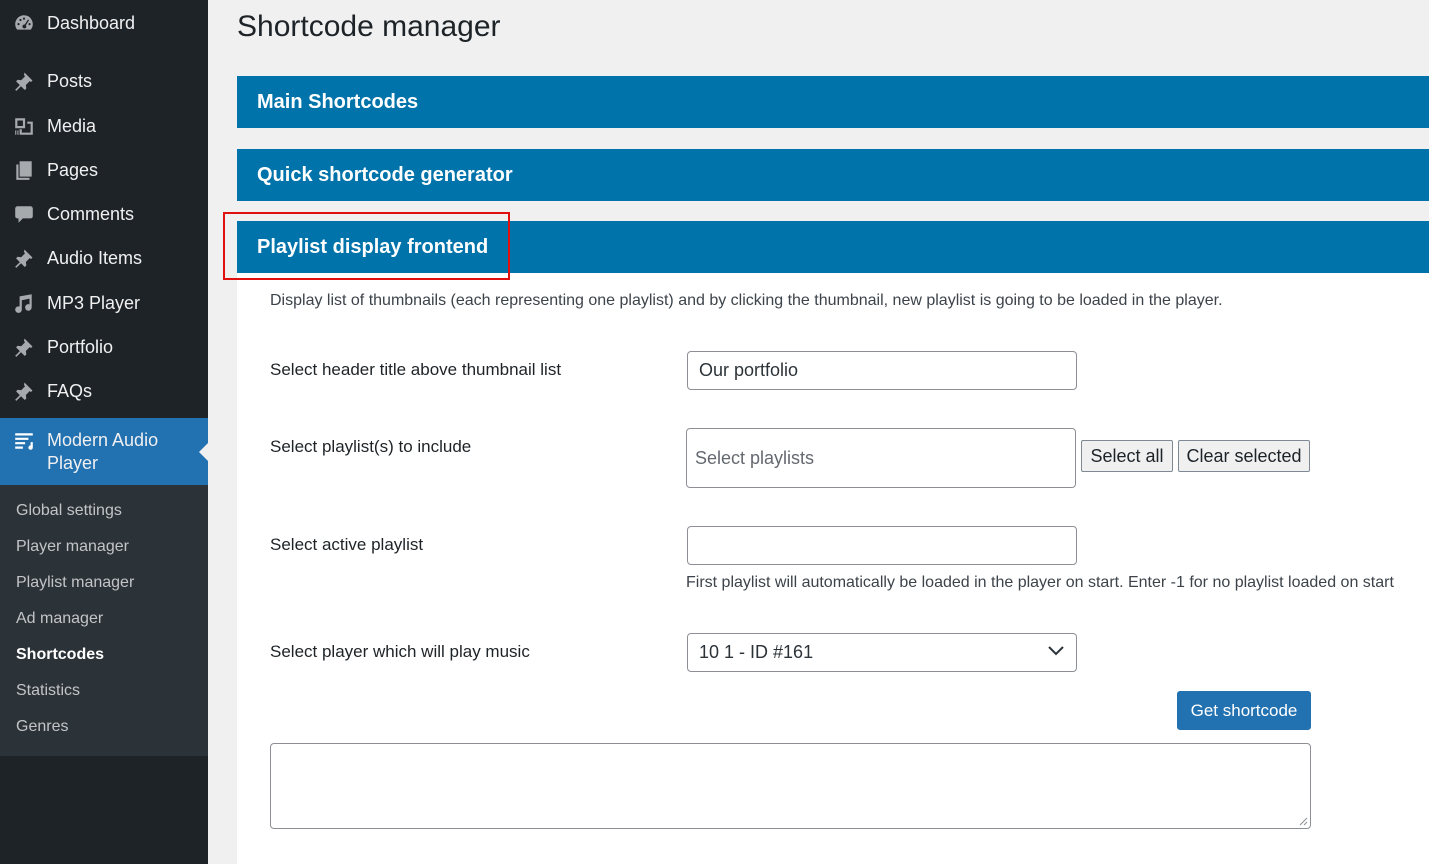  I want to click on player-label: Select player which will play music, so click(400, 651).